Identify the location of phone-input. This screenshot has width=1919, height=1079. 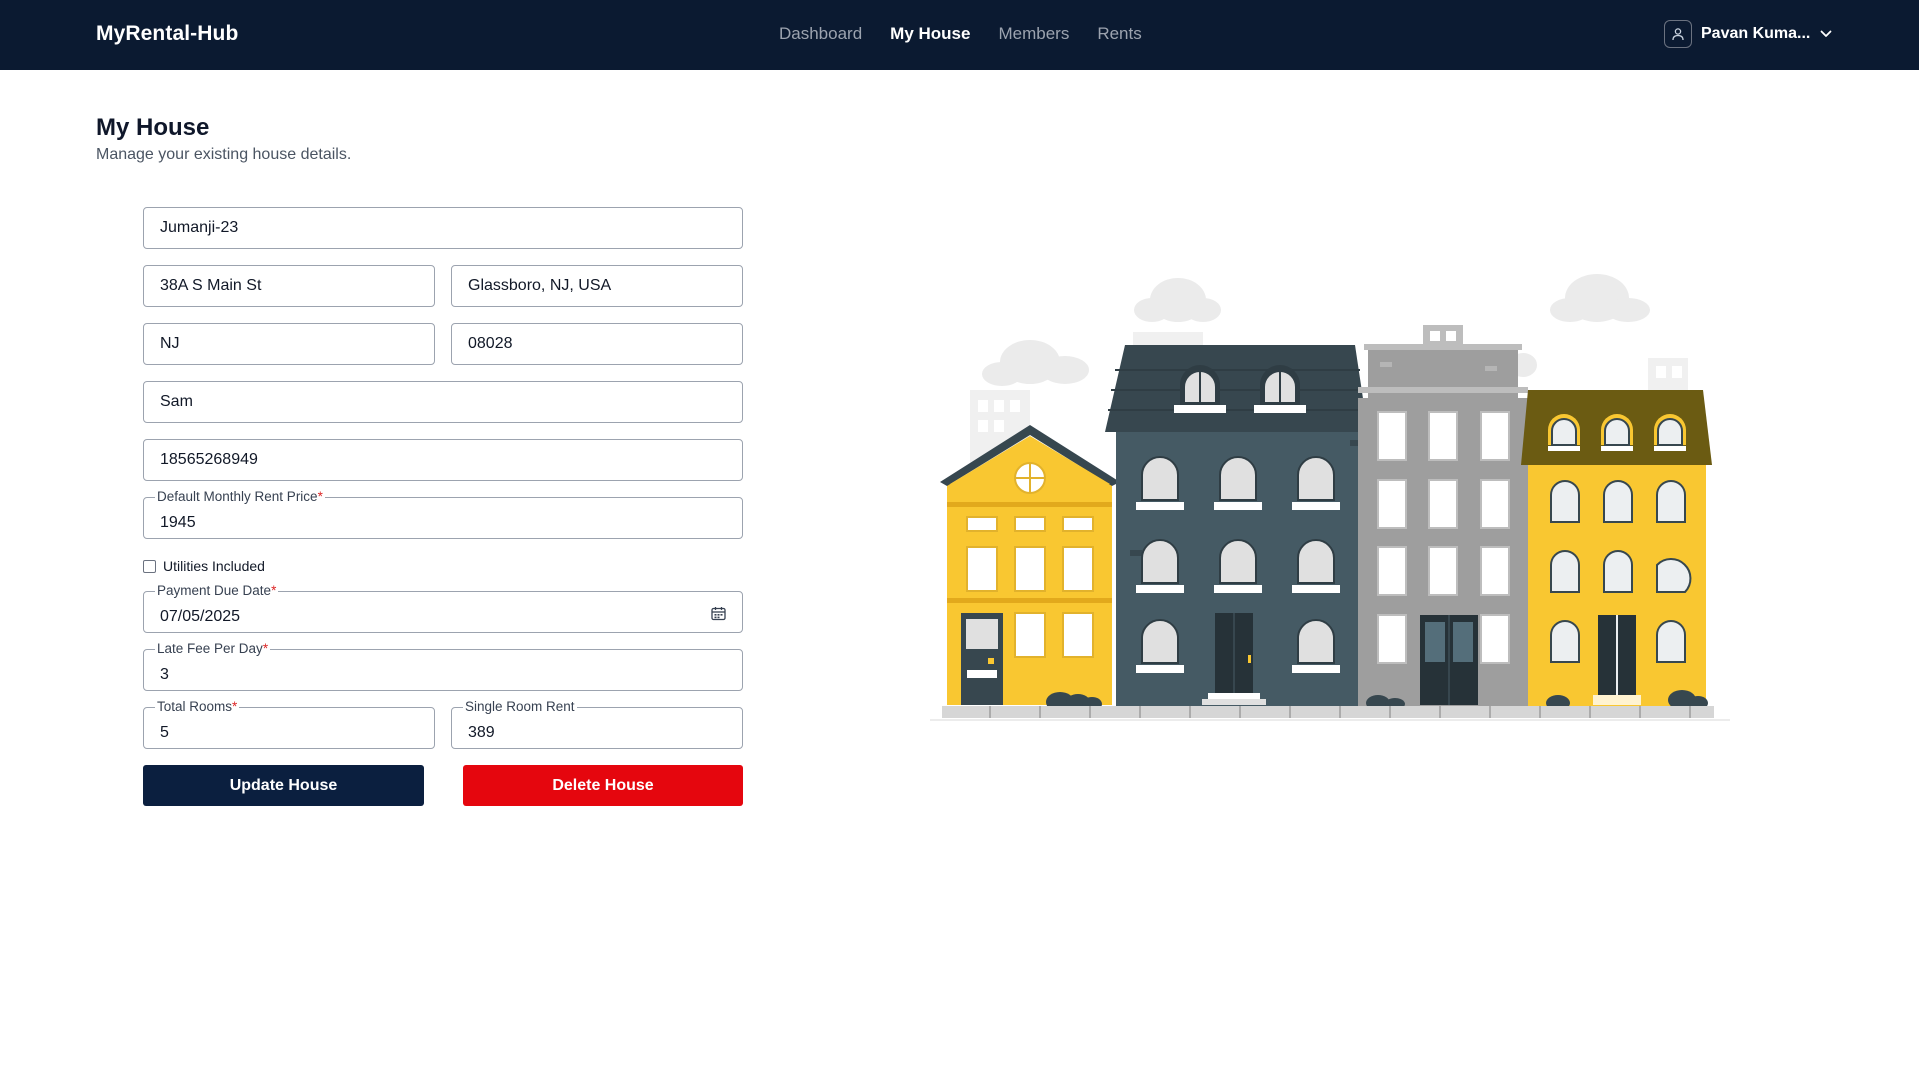
(443, 460).